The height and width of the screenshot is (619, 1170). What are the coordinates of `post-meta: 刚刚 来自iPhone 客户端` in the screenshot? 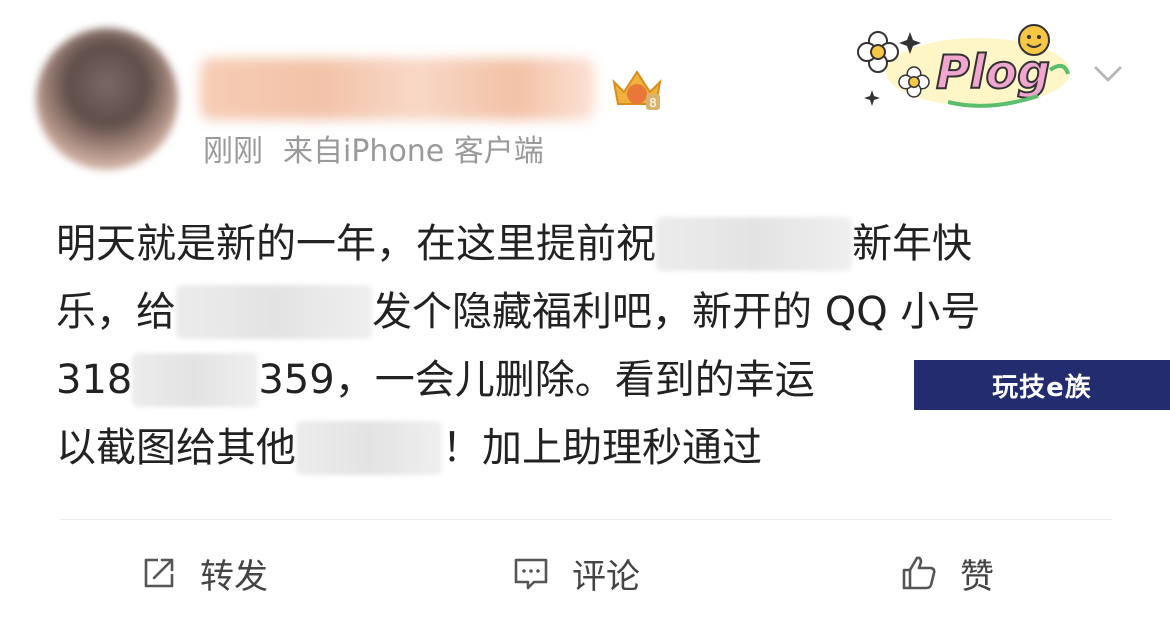 It's located at (373, 148).